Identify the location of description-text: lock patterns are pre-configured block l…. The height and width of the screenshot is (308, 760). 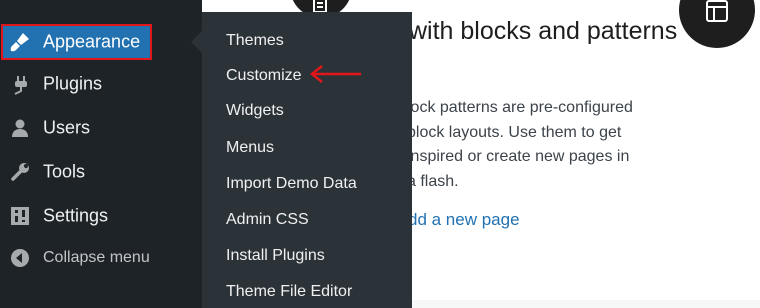
(520, 144).